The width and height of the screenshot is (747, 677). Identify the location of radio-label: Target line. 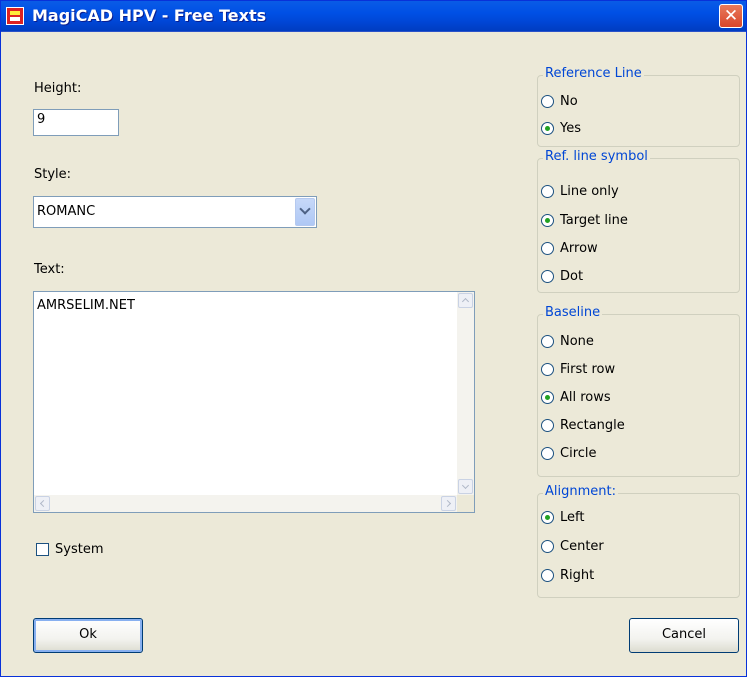
(594, 220).